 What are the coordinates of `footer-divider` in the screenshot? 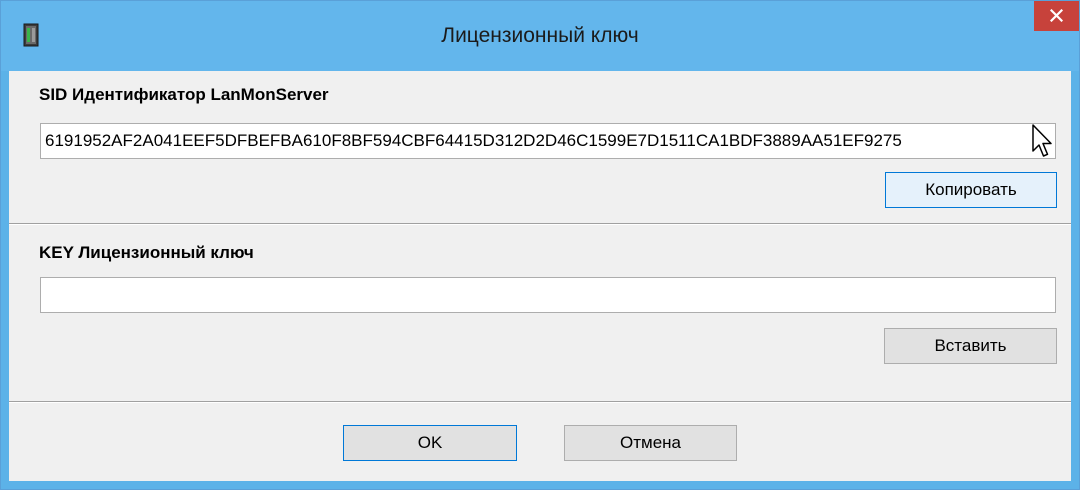 It's located at (540, 402).